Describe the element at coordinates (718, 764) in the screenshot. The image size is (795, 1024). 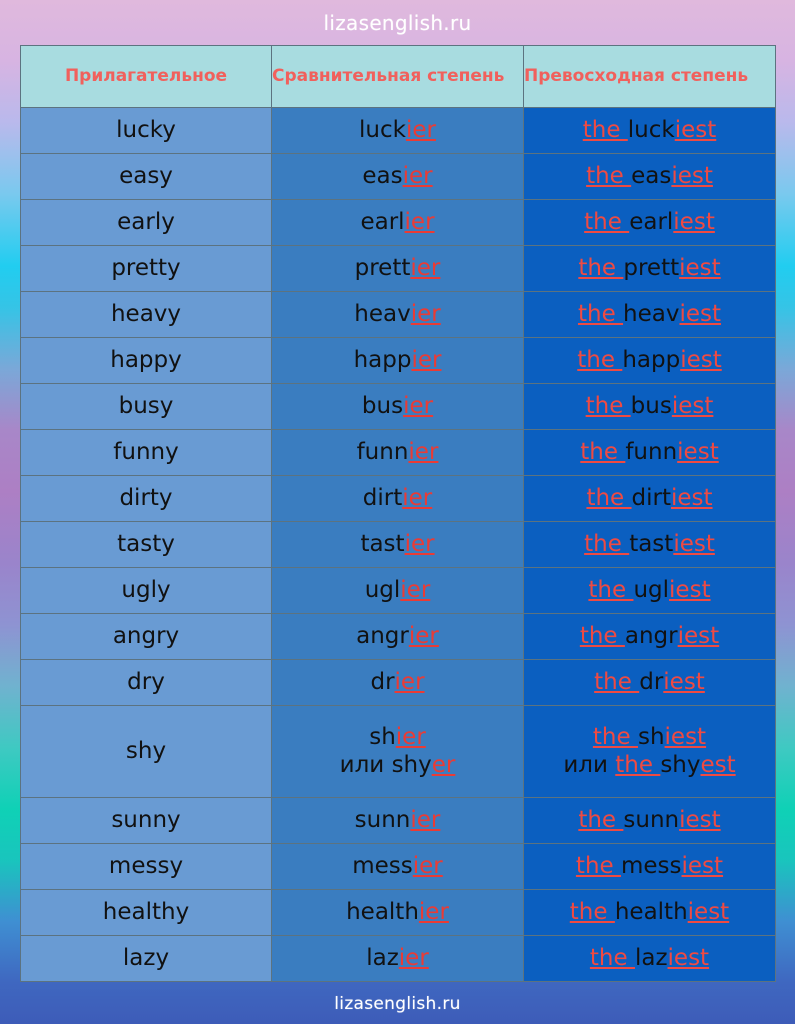
I see `superlative-alt-suffix: est` at that location.